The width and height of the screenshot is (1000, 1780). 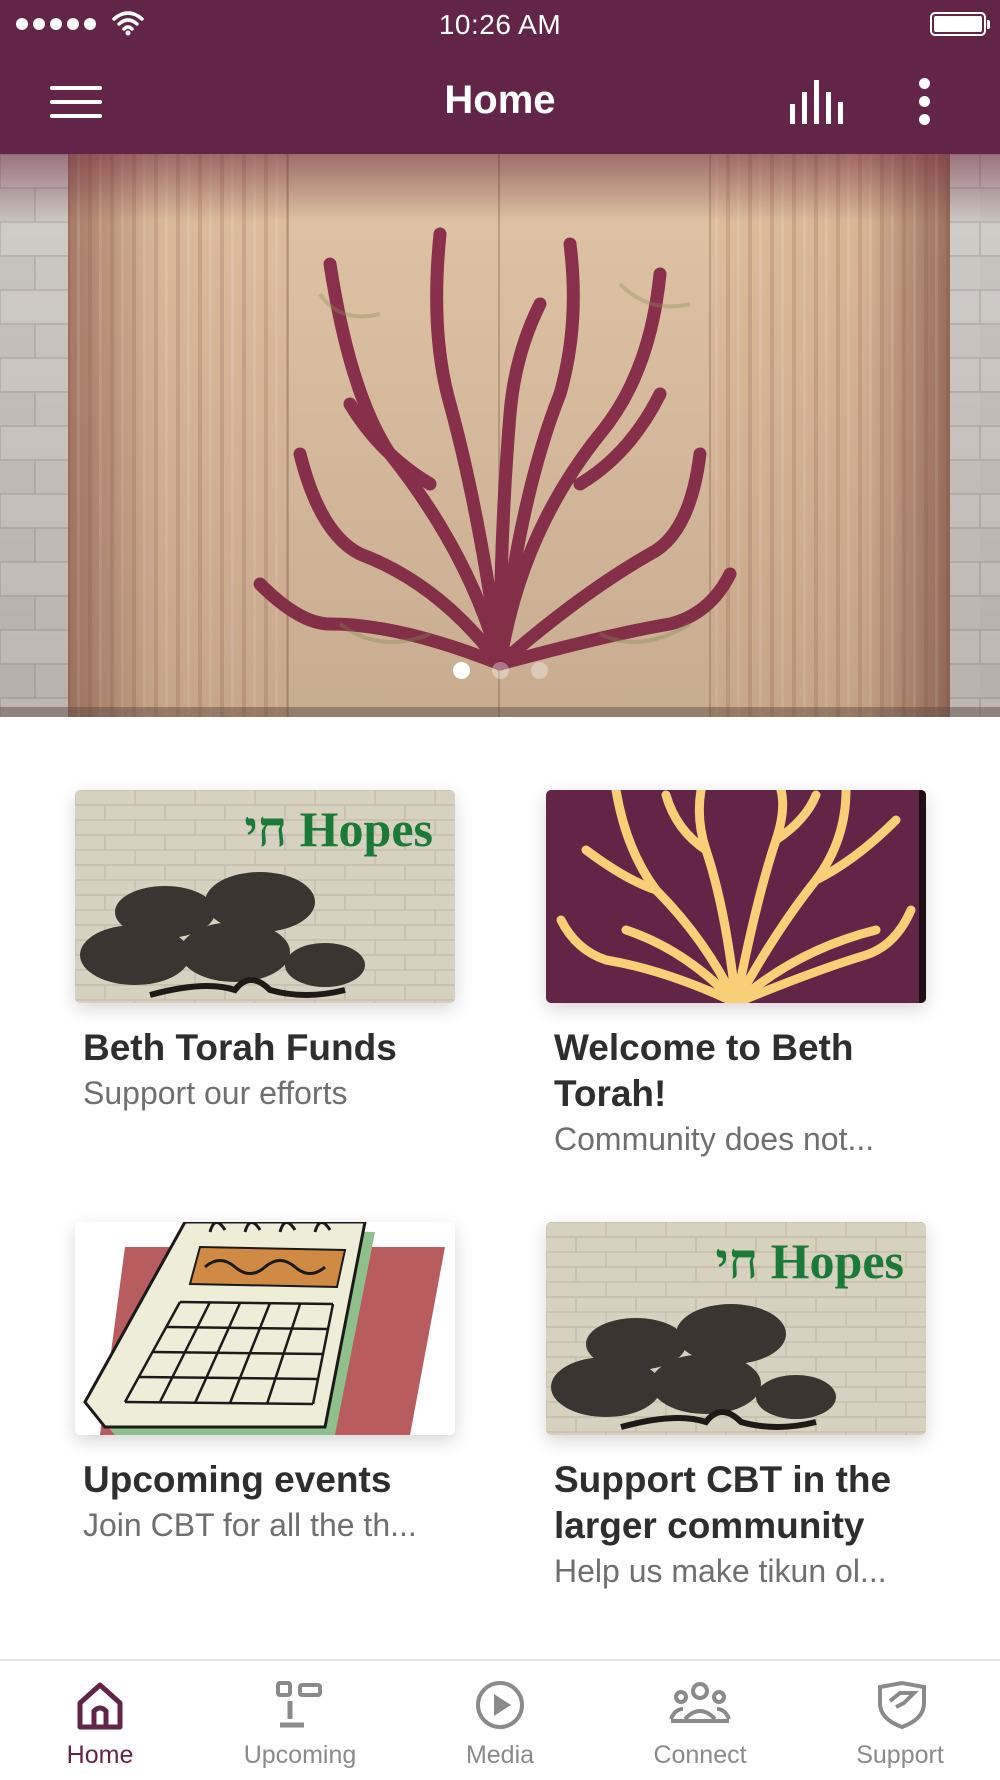 I want to click on tab-home: Home, so click(x=100, y=1720).